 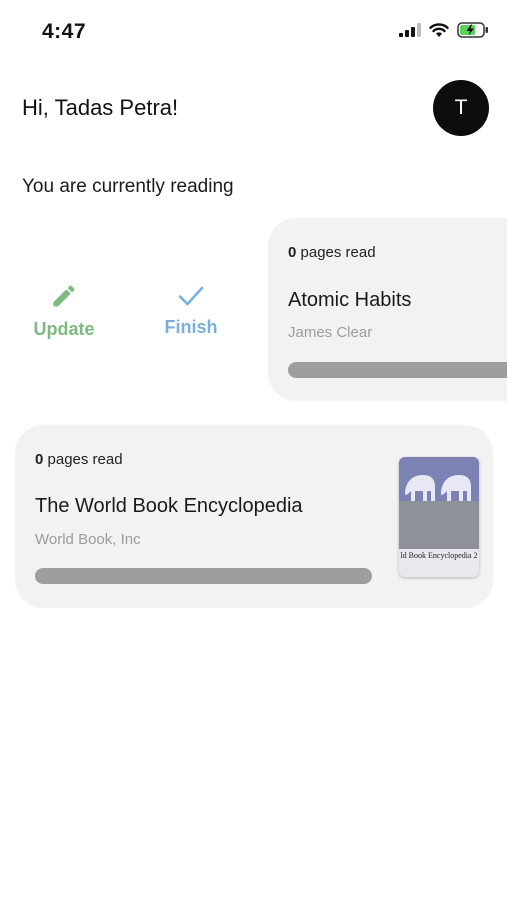 I want to click on greeting-text: Hi, Tadas Petra!, so click(x=100, y=107).